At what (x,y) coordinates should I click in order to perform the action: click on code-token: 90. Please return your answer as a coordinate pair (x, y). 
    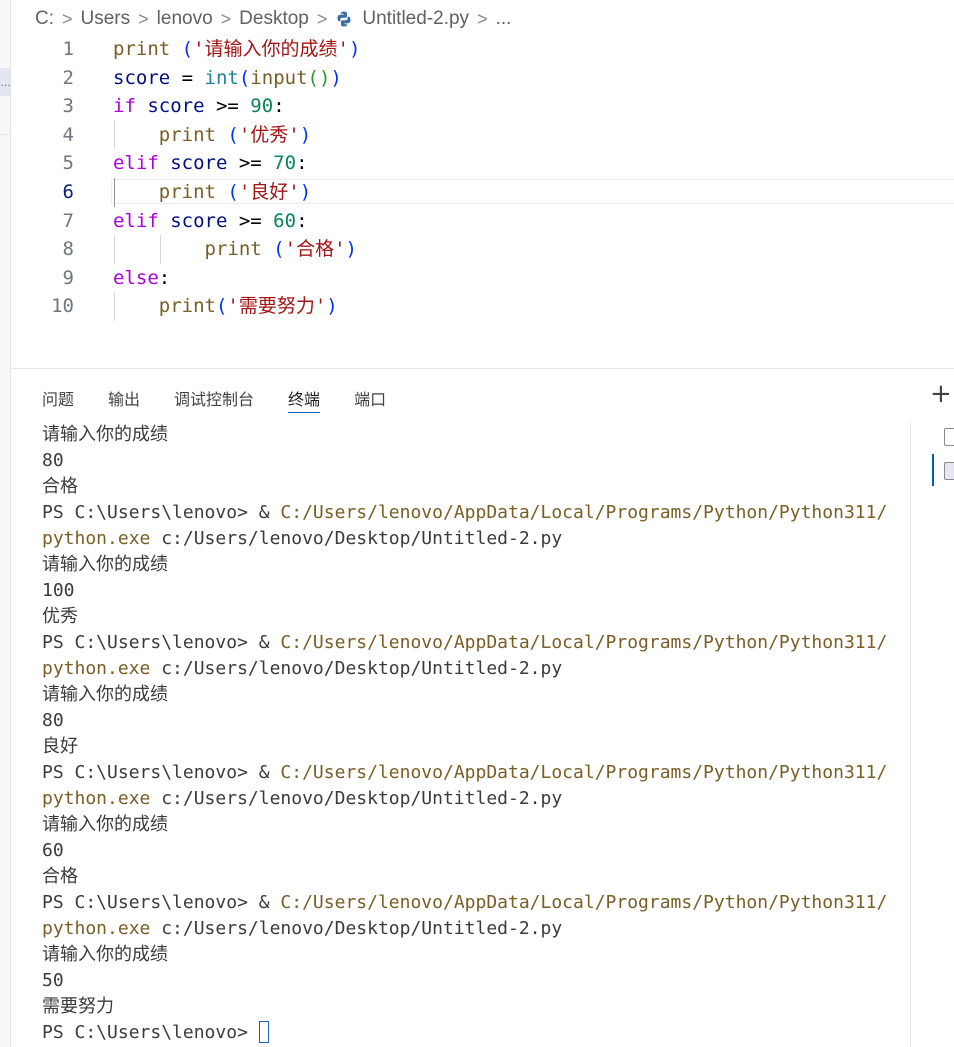
    Looking at the image, I should click on (262, 106).